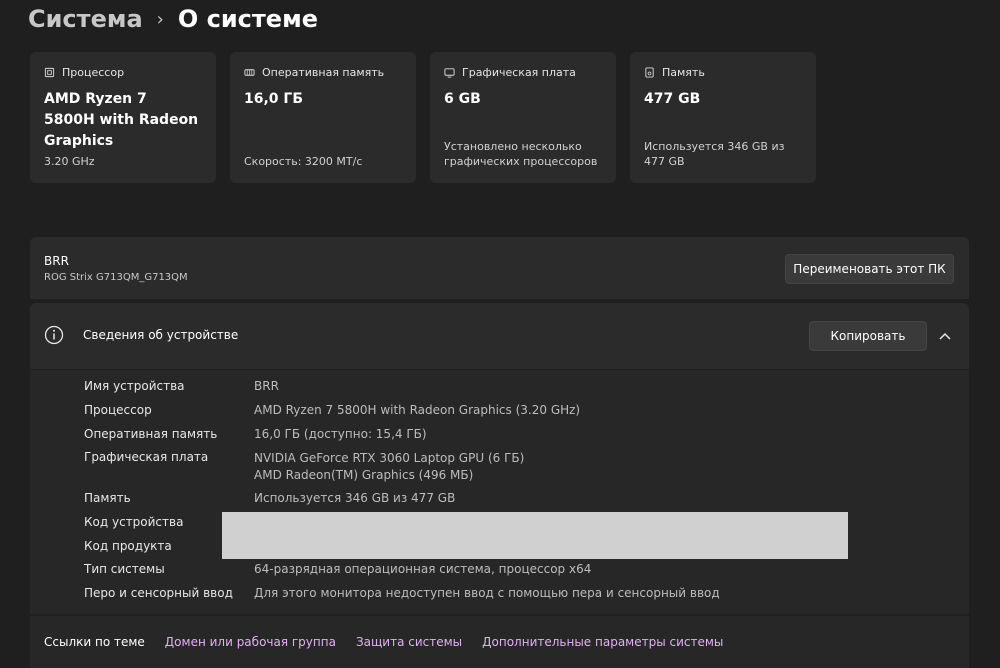  I want to click on copy-button: Копировать, so click(868, 336).